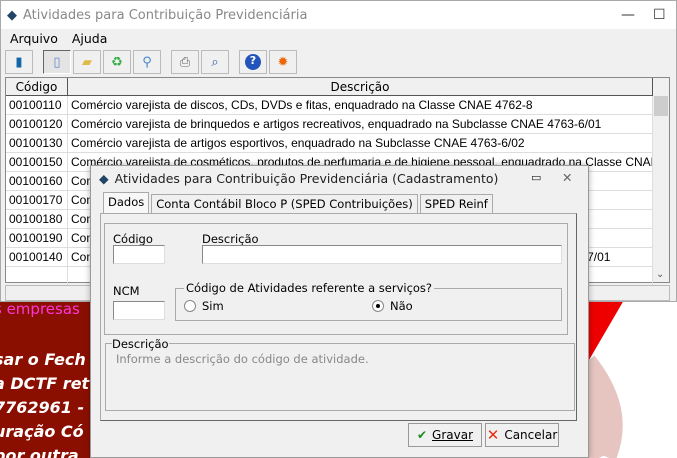  What do you see at coordinates (42, 431) in the screenshot?
I see `bg-text: uração Có` at bounding box center [42, 431].